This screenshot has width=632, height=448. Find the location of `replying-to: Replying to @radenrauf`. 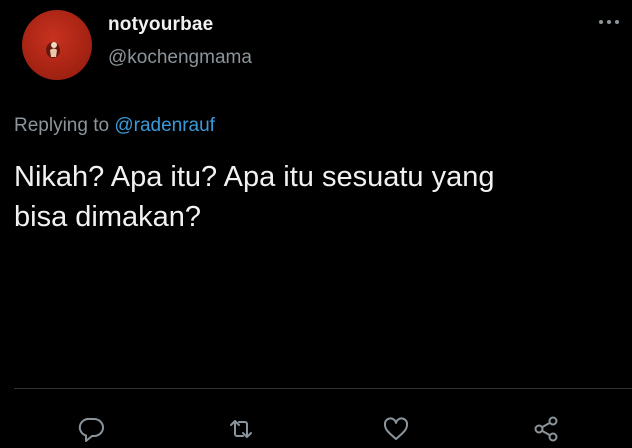

replying-to: Replying to @radenrauf is located at coordinates (114, 126).